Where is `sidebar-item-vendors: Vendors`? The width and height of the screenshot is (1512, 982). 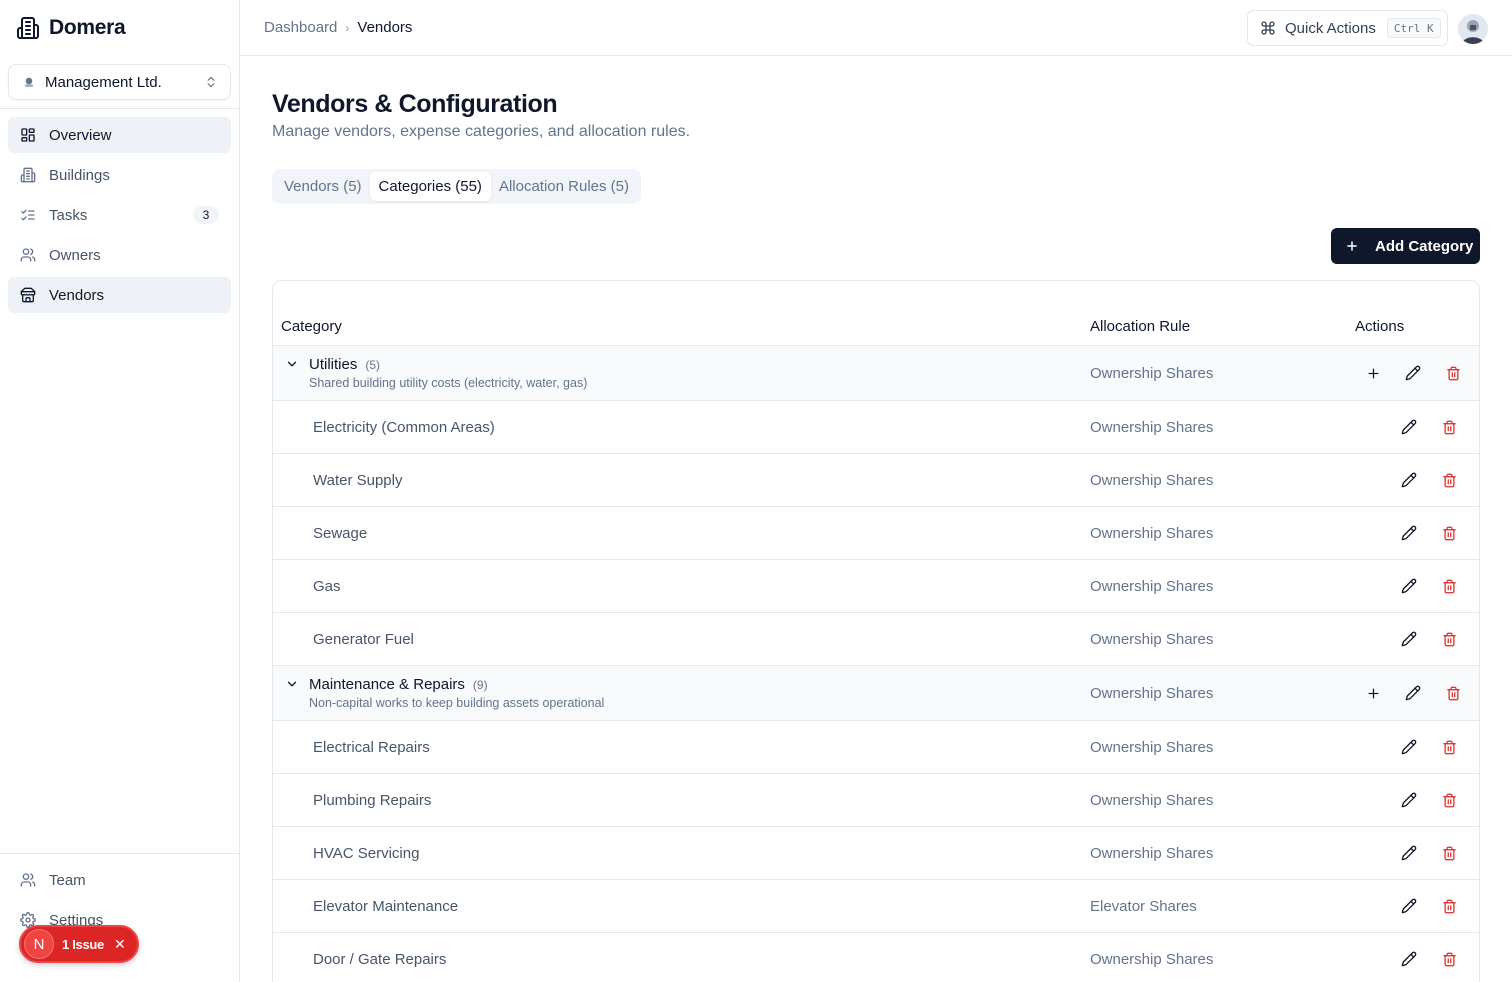
sidebar-item-vendors: Vendors is located at coordinates (119, 295).